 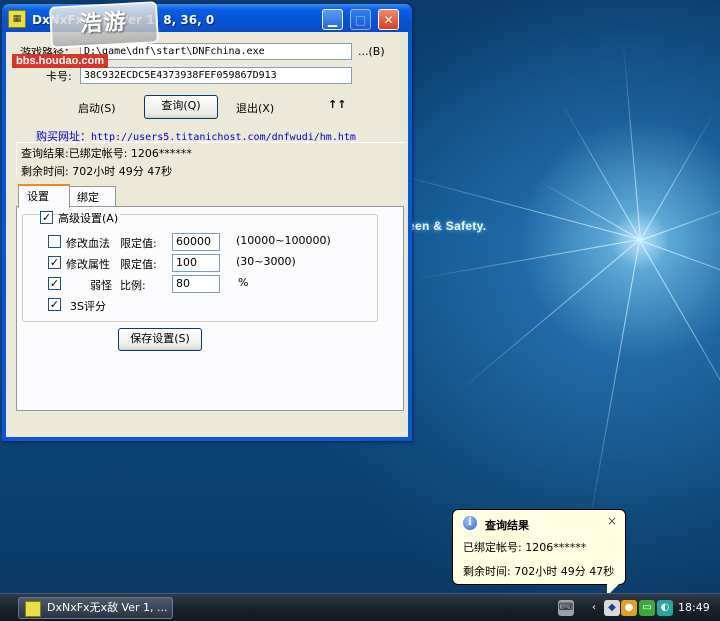 What do you see at coordinates (629, 608) in the screenshot?
I see `qq-penguin-icon: ●` at bounding box center [629, 608].